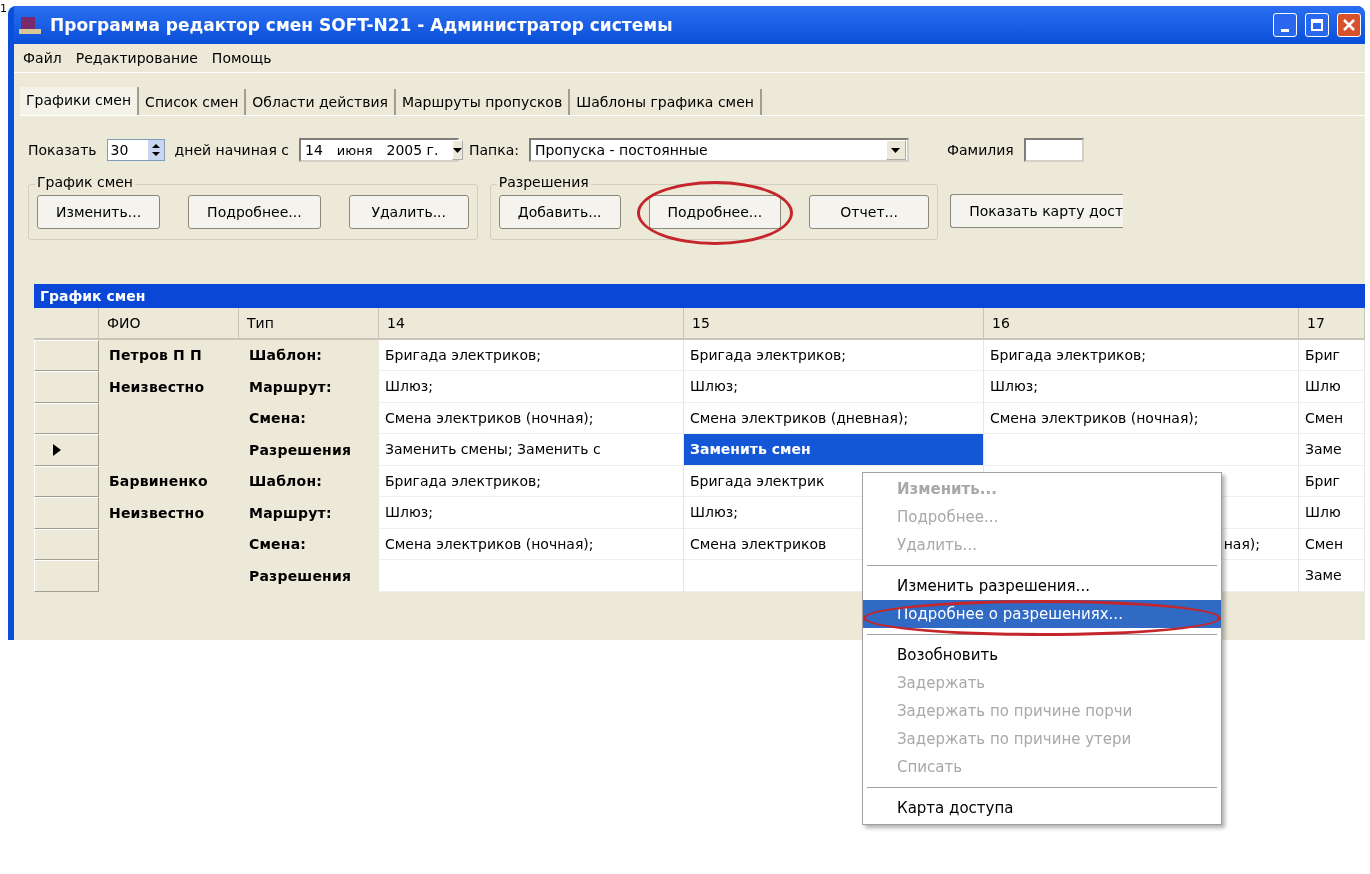 The width and height of the screenshot is (1370, 874). Describe the element at coordinates (66, 450) in the screenshot. I see `row-header` at that location.